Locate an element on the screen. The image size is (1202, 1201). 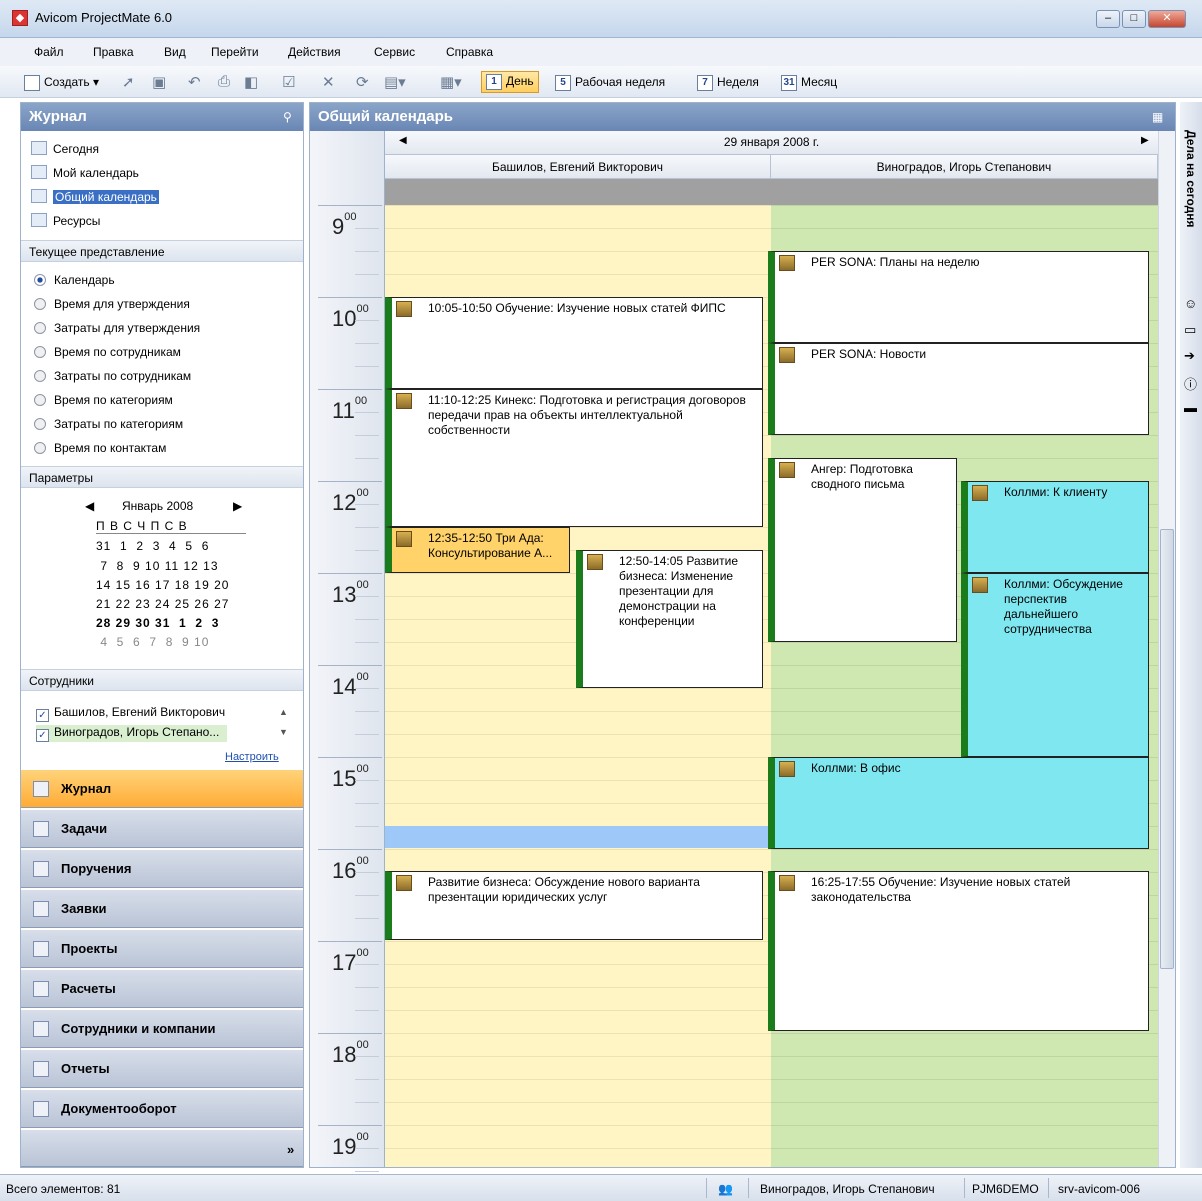
close-button: ✕ is located at coordinates (1167, 19).